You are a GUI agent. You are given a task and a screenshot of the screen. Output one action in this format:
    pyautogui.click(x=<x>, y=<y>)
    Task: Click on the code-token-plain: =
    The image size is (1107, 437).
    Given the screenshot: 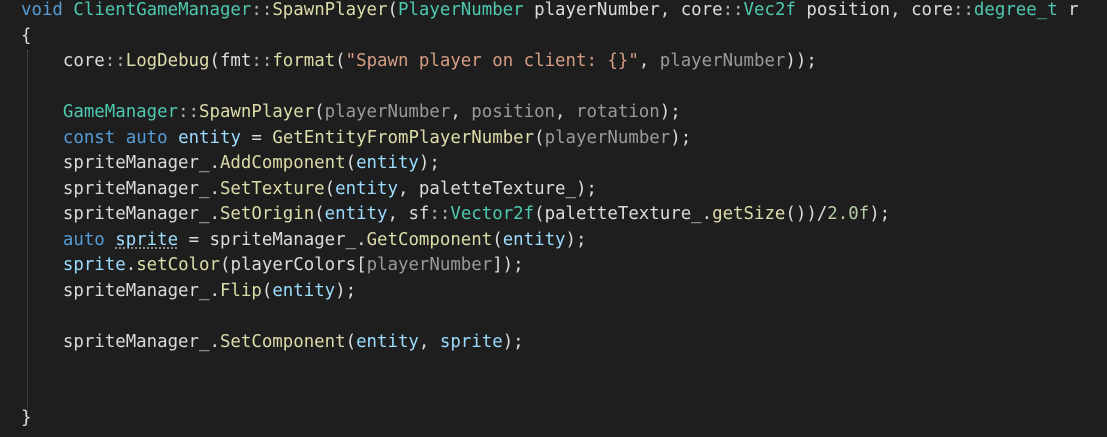 What is the action you would take?
    pyautogui.click(x=256, y=137)
    